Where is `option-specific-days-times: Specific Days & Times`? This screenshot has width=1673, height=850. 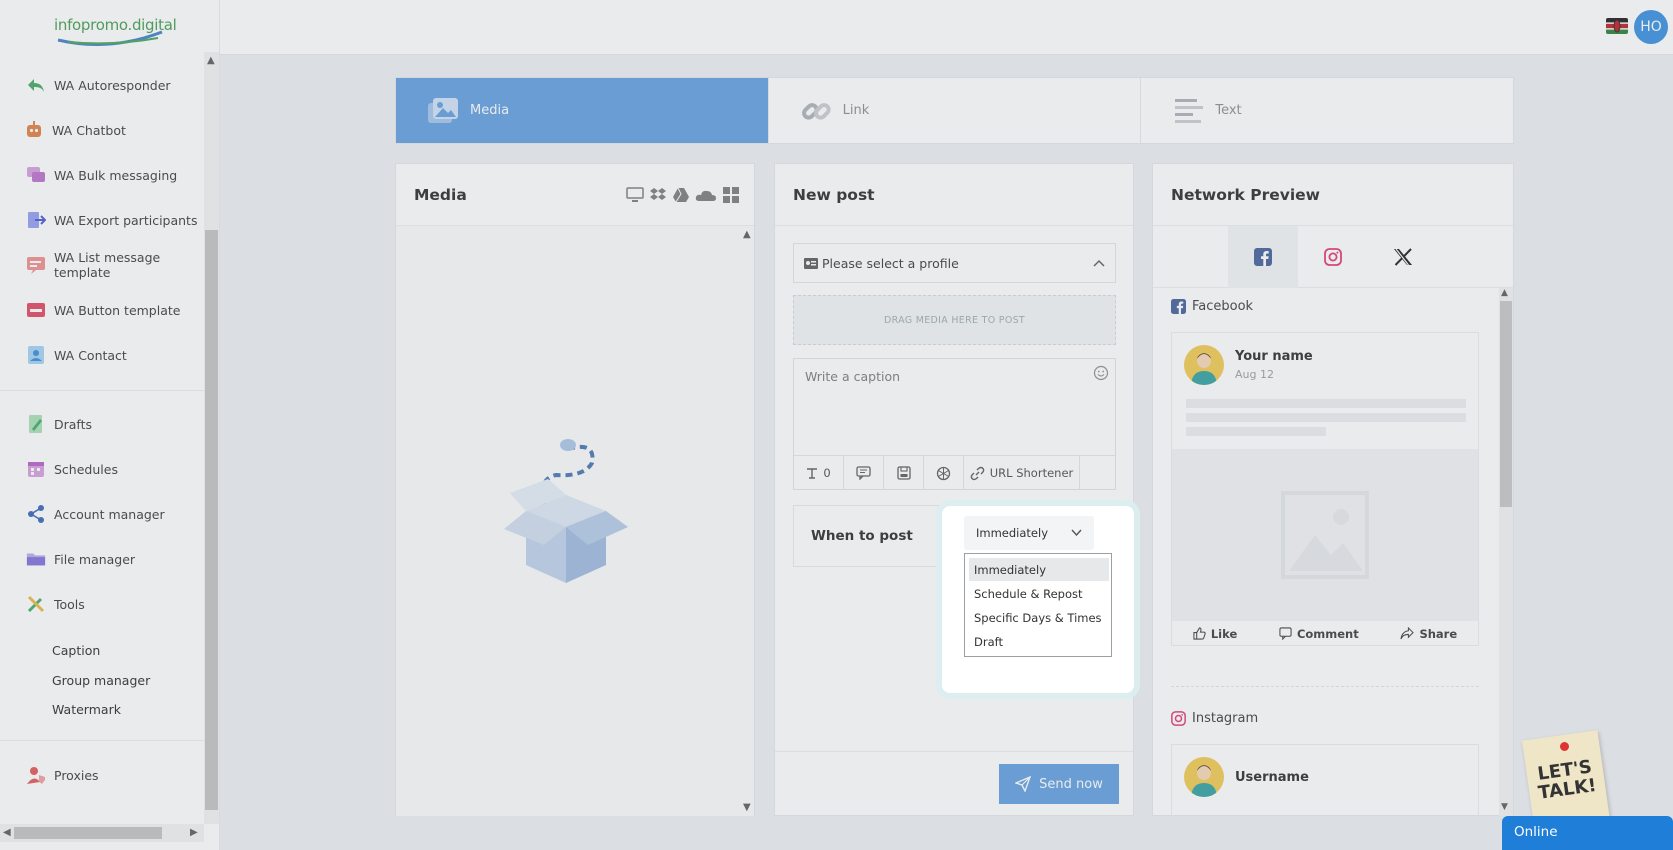 option-specific-days-times: Specific Days & Times is located at coordinates (1039, 617).